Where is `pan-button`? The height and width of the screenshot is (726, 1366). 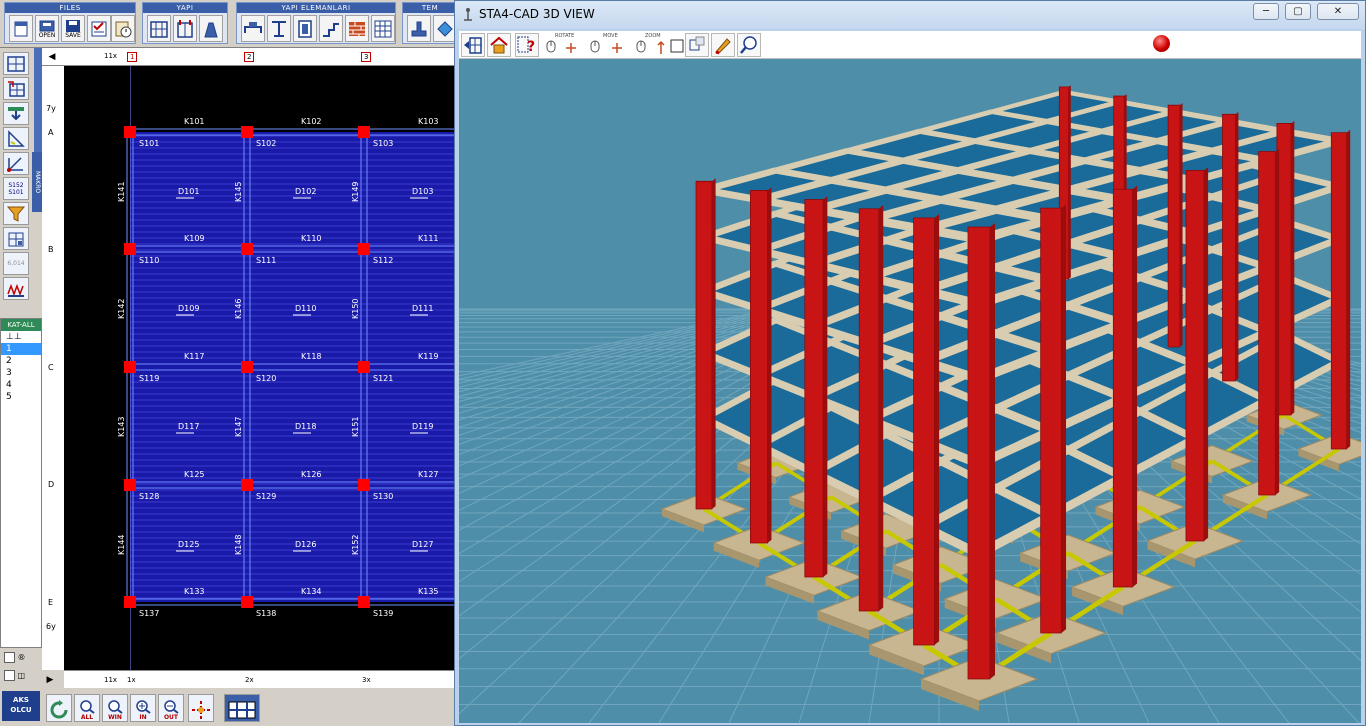 pan-button is located at coordinates (201, 708).